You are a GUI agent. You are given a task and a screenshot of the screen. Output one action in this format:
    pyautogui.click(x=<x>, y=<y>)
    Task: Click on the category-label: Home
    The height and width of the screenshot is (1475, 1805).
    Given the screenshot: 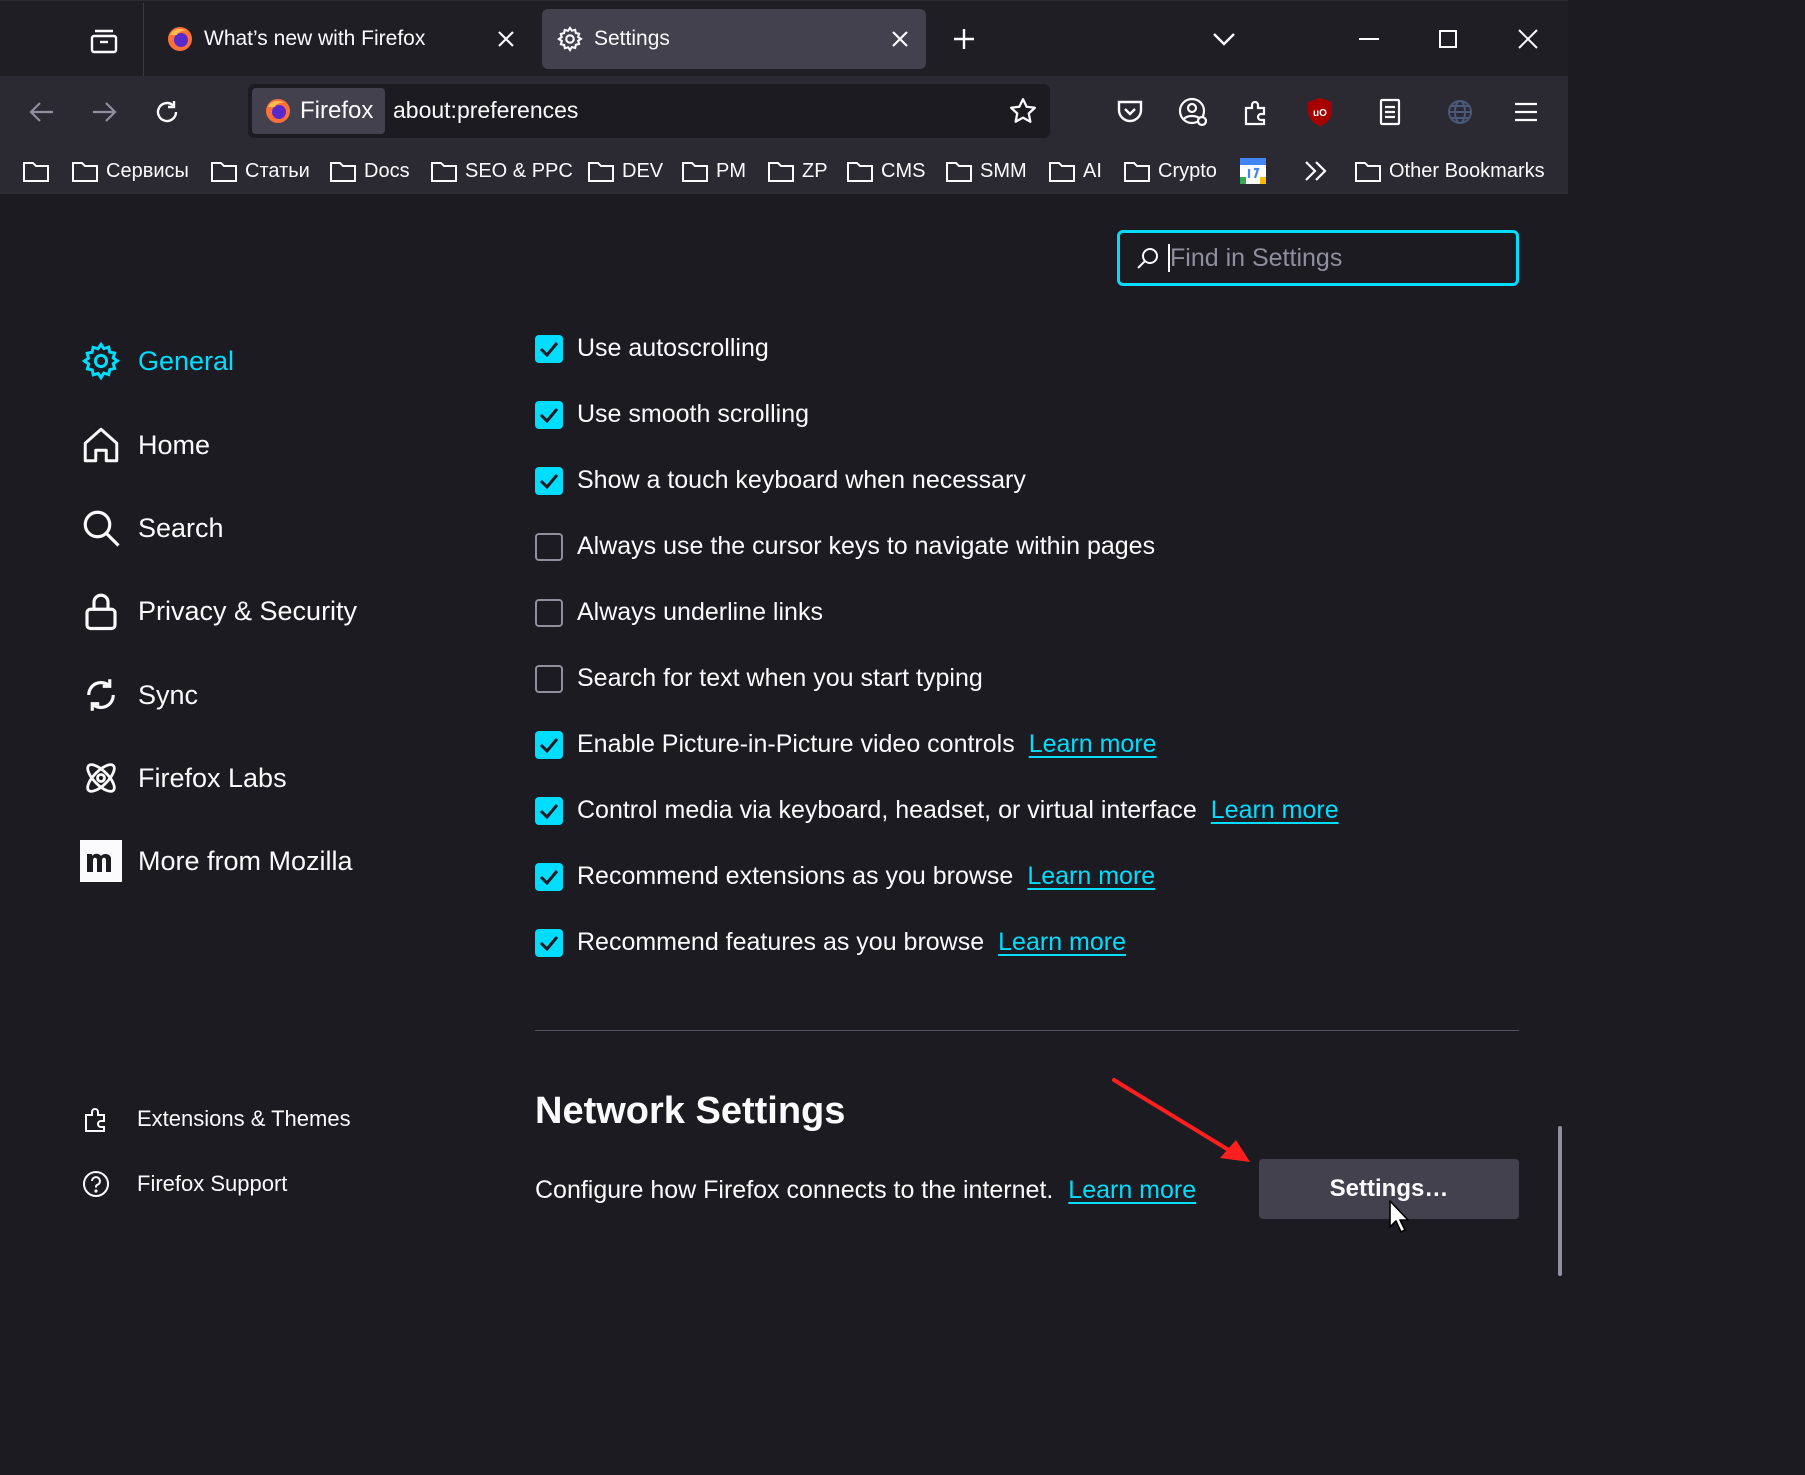 What is the action you would take?
    pyautogui.click(x=174, y=444)
    